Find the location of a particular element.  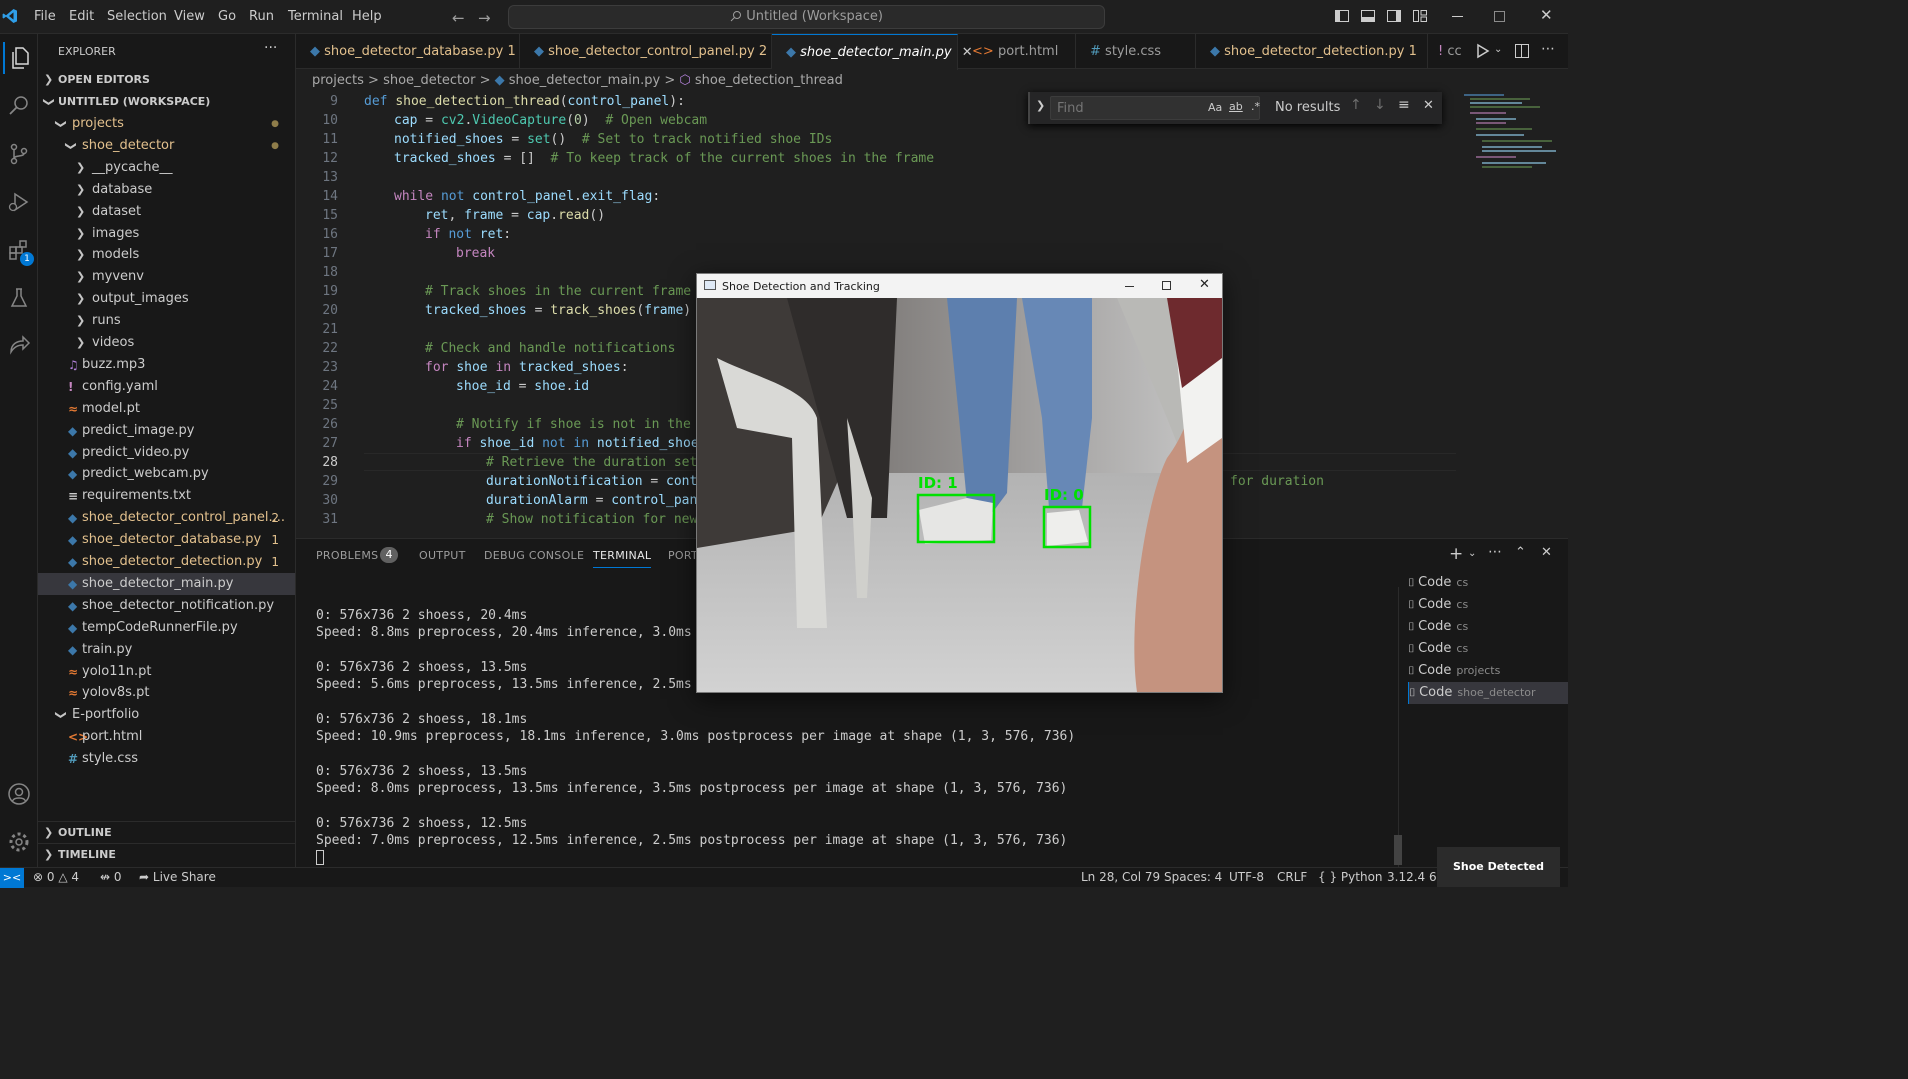

breadcrumb-file: shoe_detector_main.py is located at coordinates (584, 80).